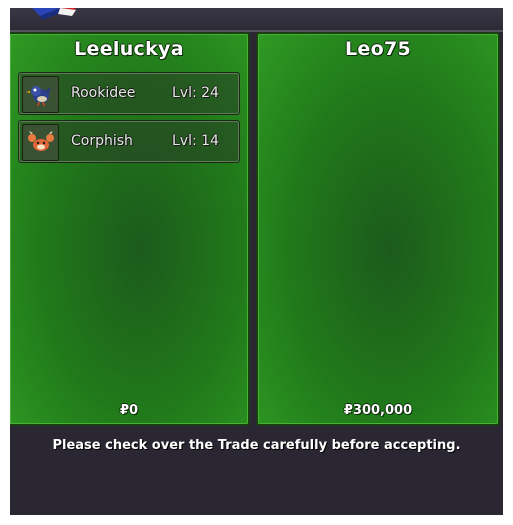  I want to click on pokemon-level: Lvl: 24, so click(195, 93).